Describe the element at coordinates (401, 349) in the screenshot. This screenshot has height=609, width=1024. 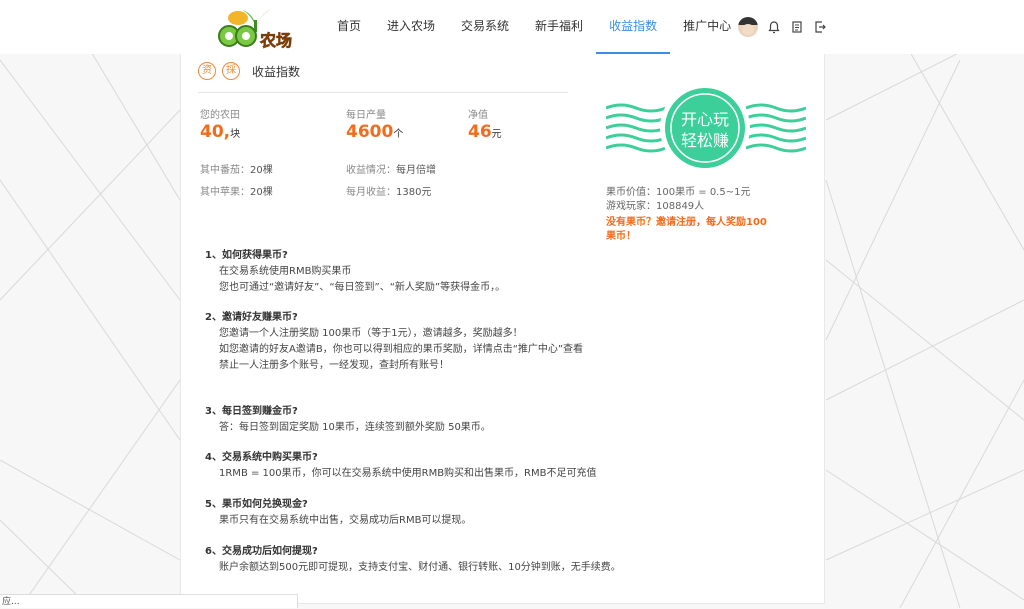
I see `faq-answer: 如您邀请的好友A邀请B，你也可以得到相应的果币奖励，详情点击“推广中心”查看` at that location.